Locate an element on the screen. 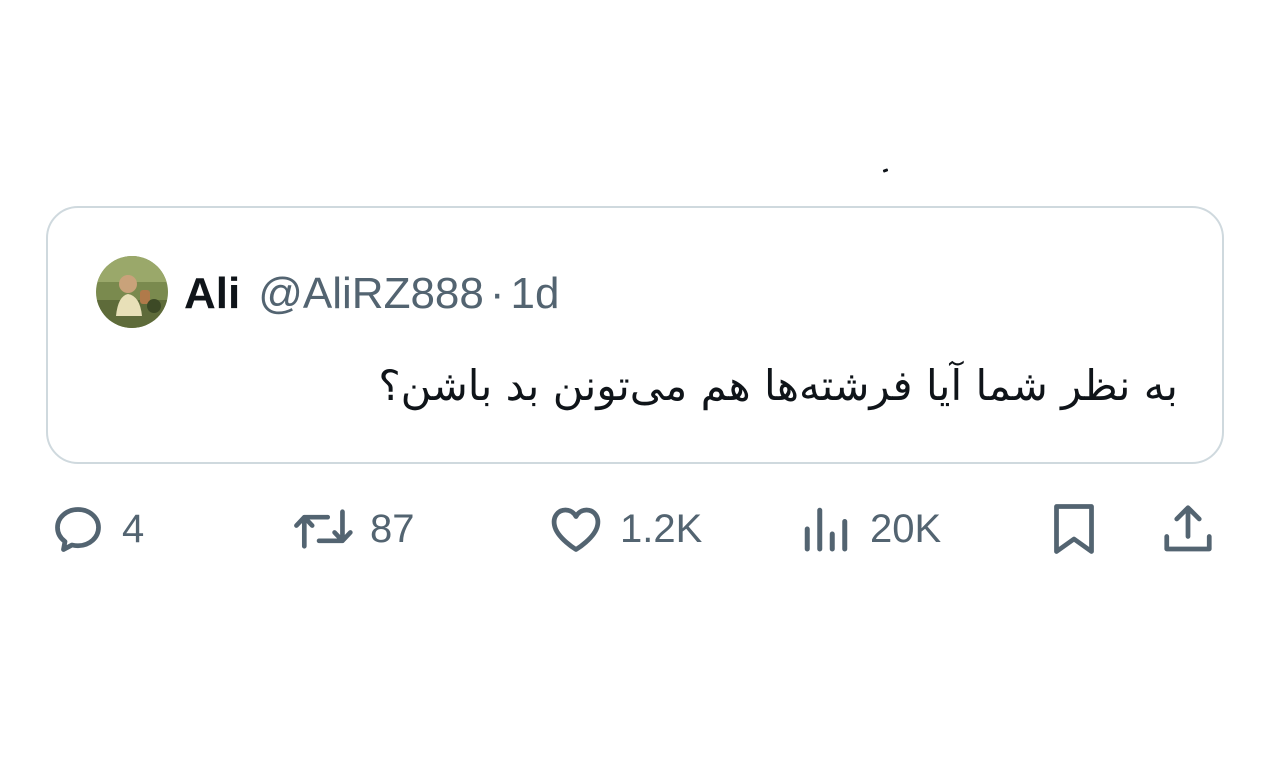 This screenshot has height=763, width=1280. reply-button: 4 is located at coordinates (96, 529).